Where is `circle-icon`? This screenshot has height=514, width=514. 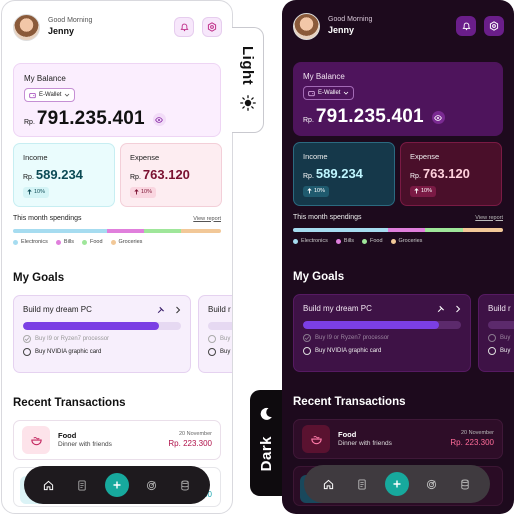 circle-icon is located at coordinates (27, 352).